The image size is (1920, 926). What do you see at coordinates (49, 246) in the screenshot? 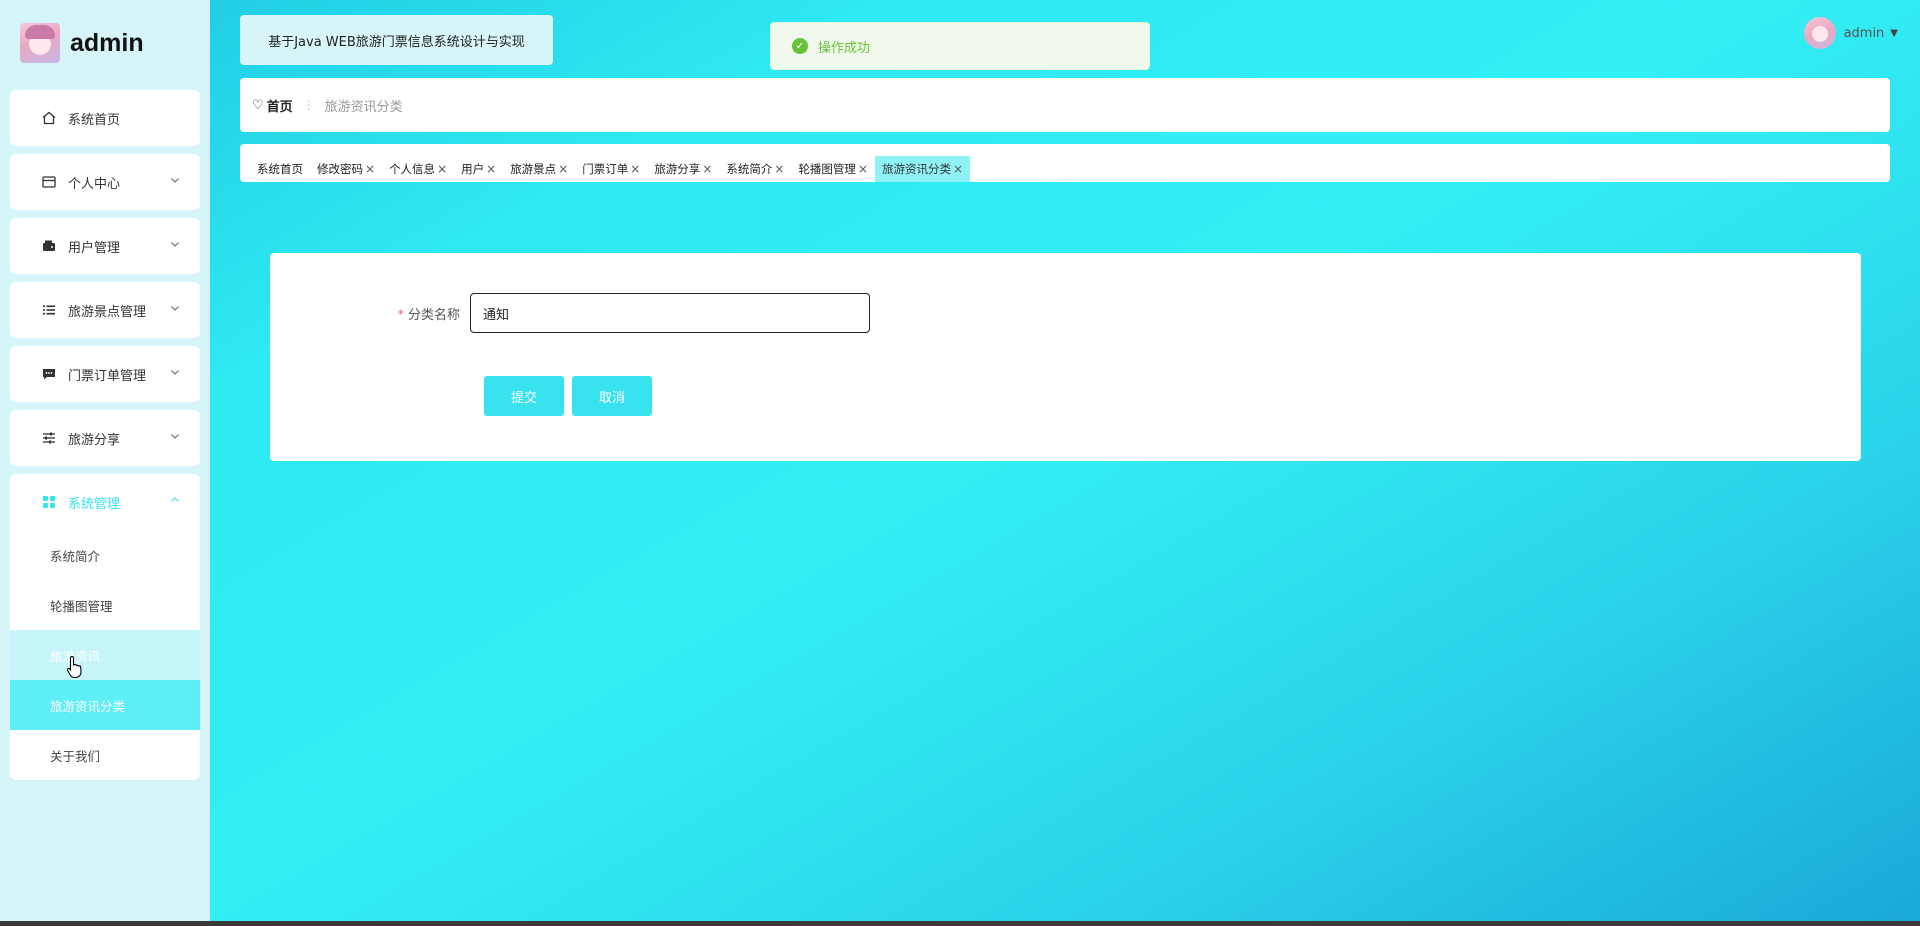
I see `wallet-icon` at bounding box center [49, 246].